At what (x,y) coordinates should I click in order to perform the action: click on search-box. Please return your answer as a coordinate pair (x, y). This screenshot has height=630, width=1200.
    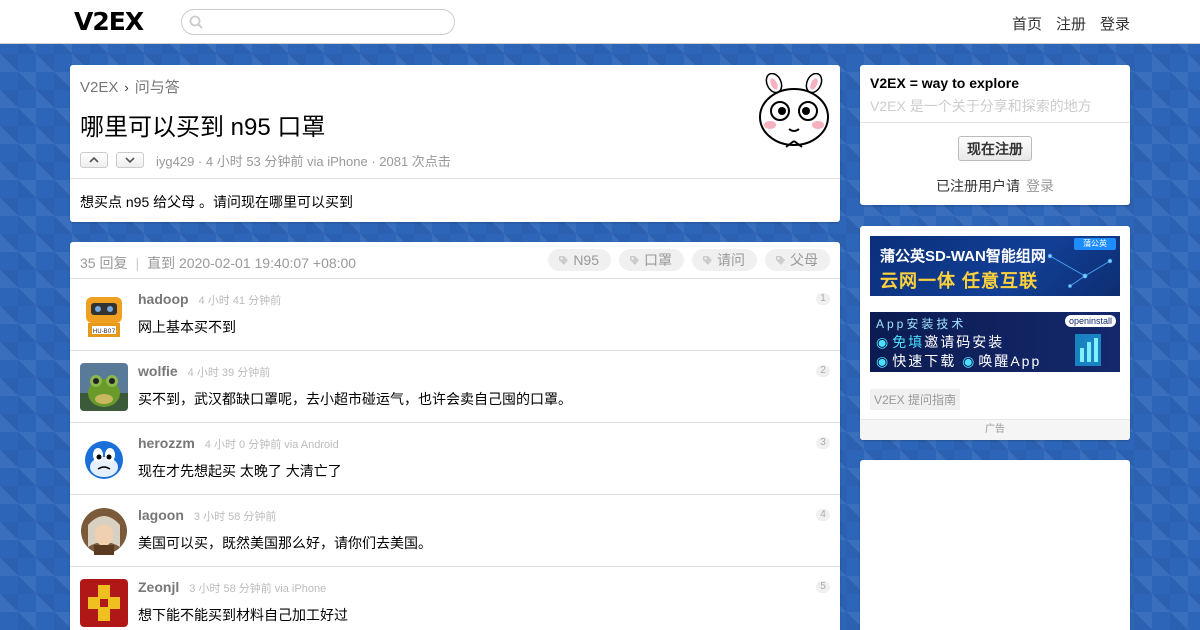
    Looking at the image, I should click on (318, 22).